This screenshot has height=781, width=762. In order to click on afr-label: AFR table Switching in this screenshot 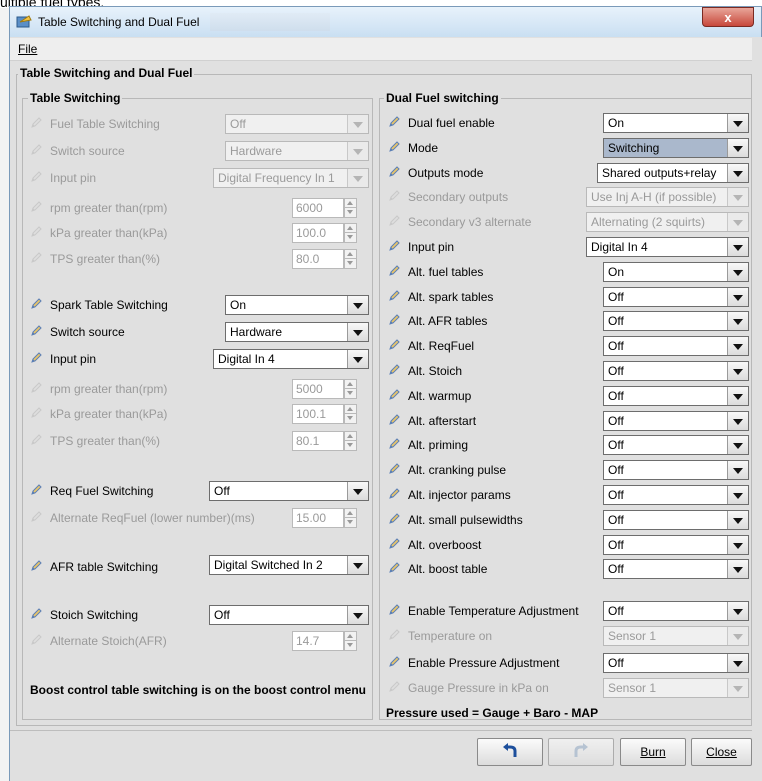, I will do `click(104, 567)`.